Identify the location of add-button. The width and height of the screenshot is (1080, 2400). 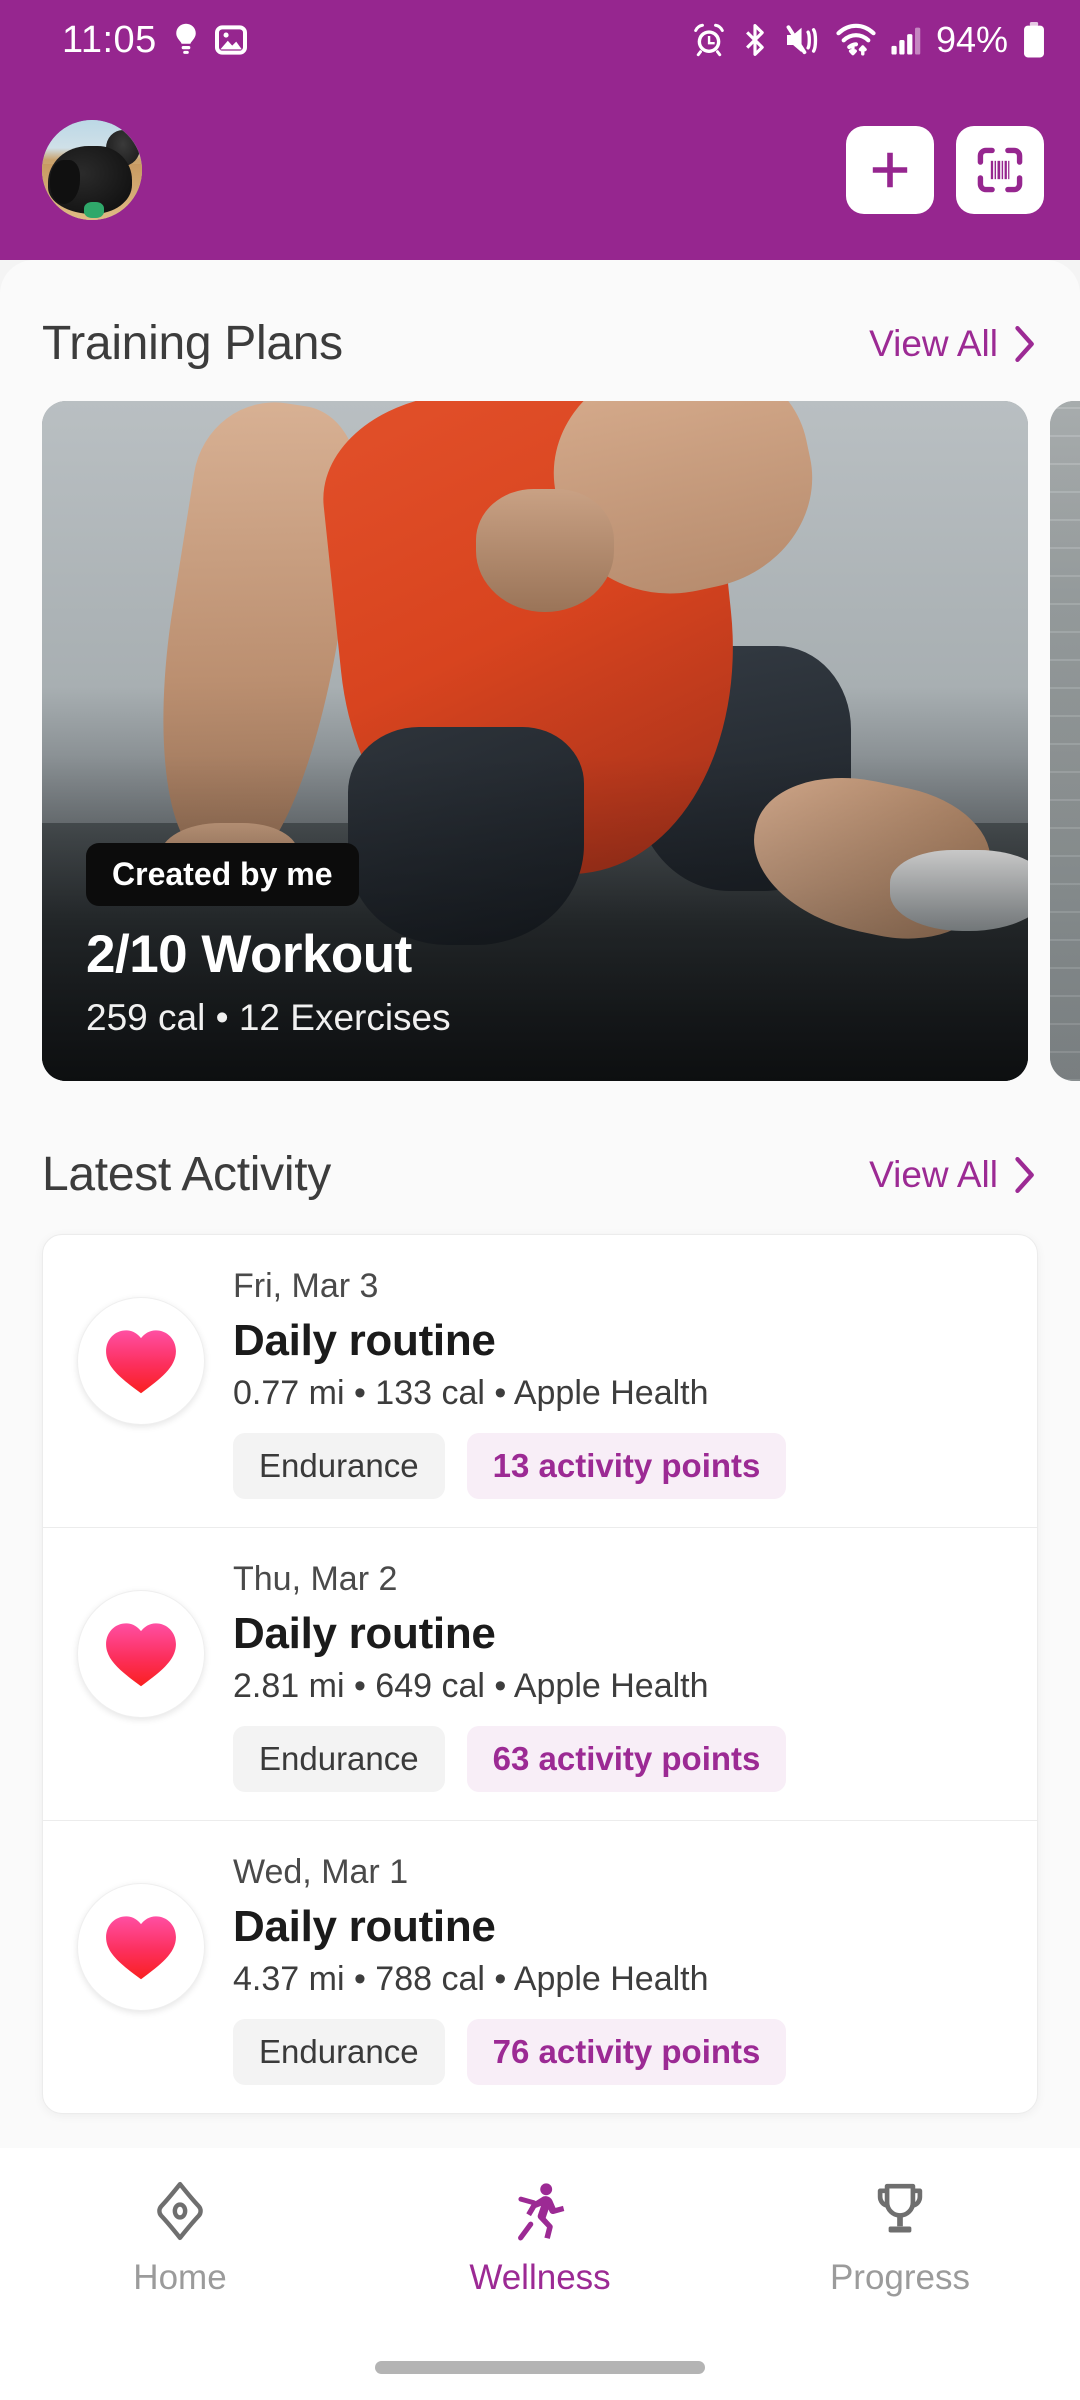
(890, 170).